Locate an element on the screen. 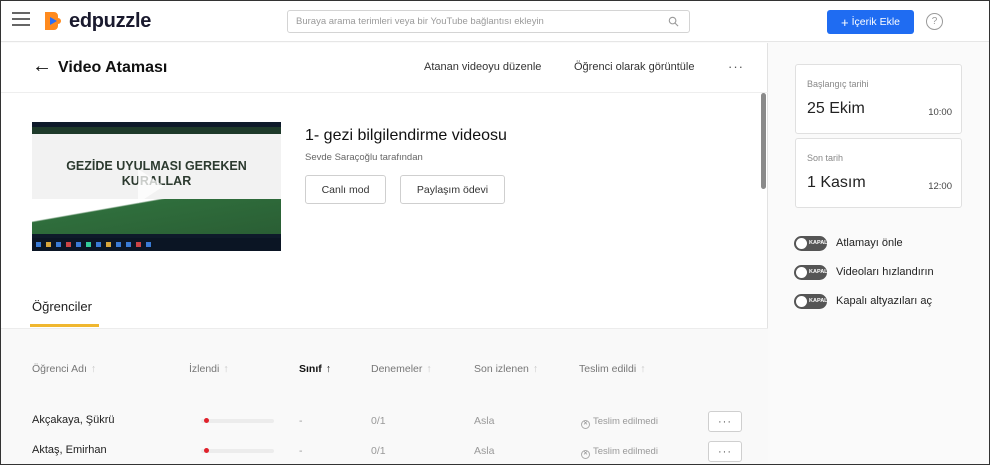 Image resolution: width=990 pixels, height=465 pixels. toggle-prevent-skipping: KAPALI Atlamayı önle is located at coordinates (848, 243).